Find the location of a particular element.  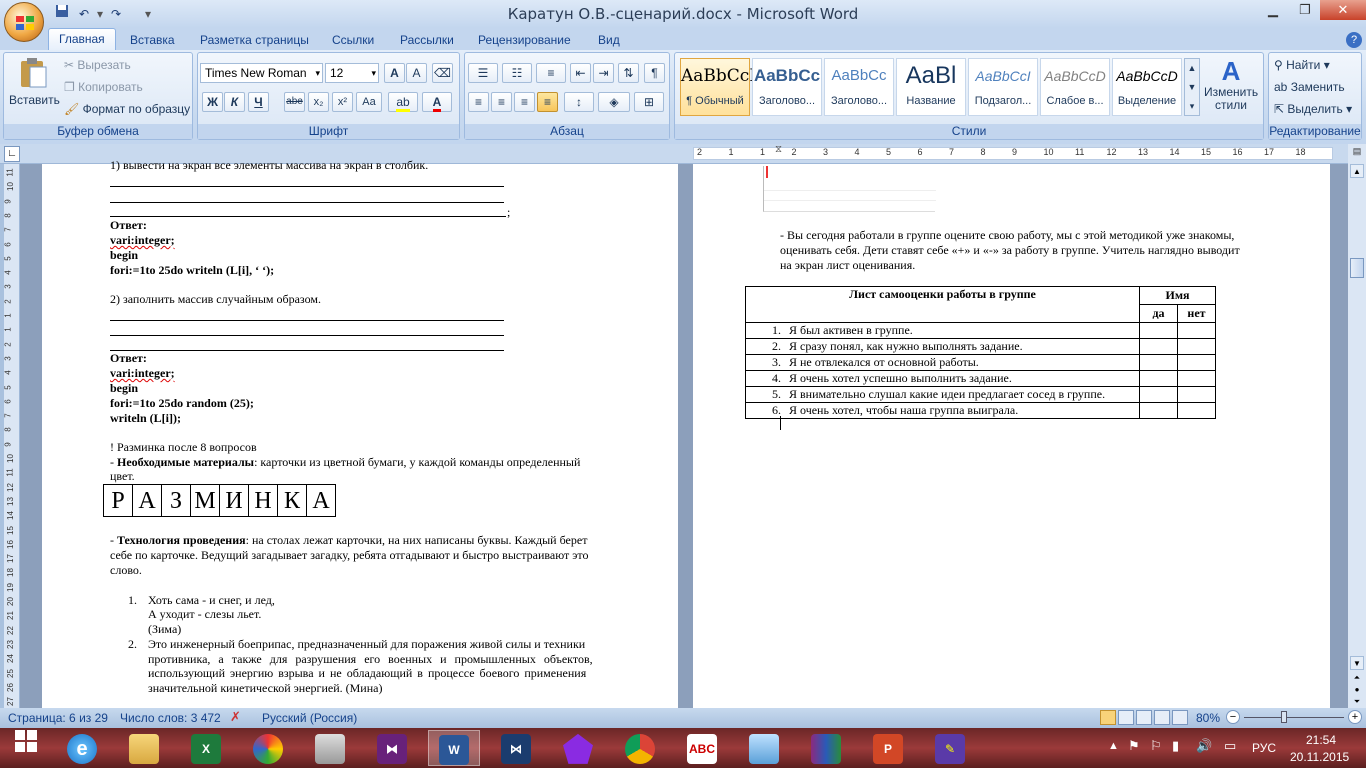

taskbar-visual-studio: ⧓ is located at coordinates (392, 748).